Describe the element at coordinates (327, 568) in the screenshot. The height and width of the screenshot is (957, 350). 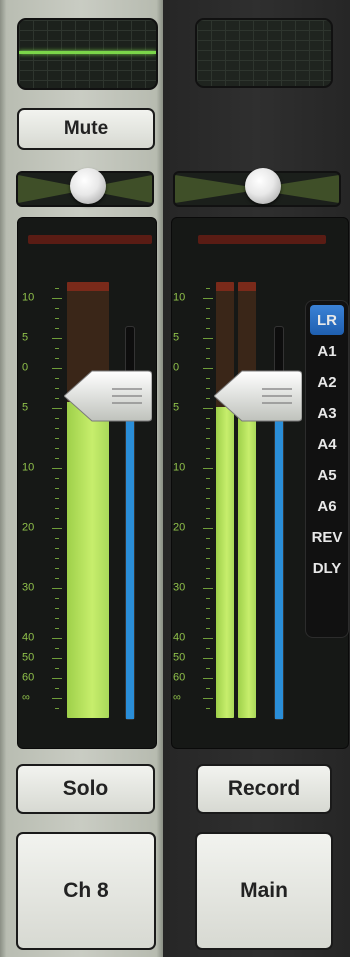
I see `bus-item-dly: DLY` at that location.